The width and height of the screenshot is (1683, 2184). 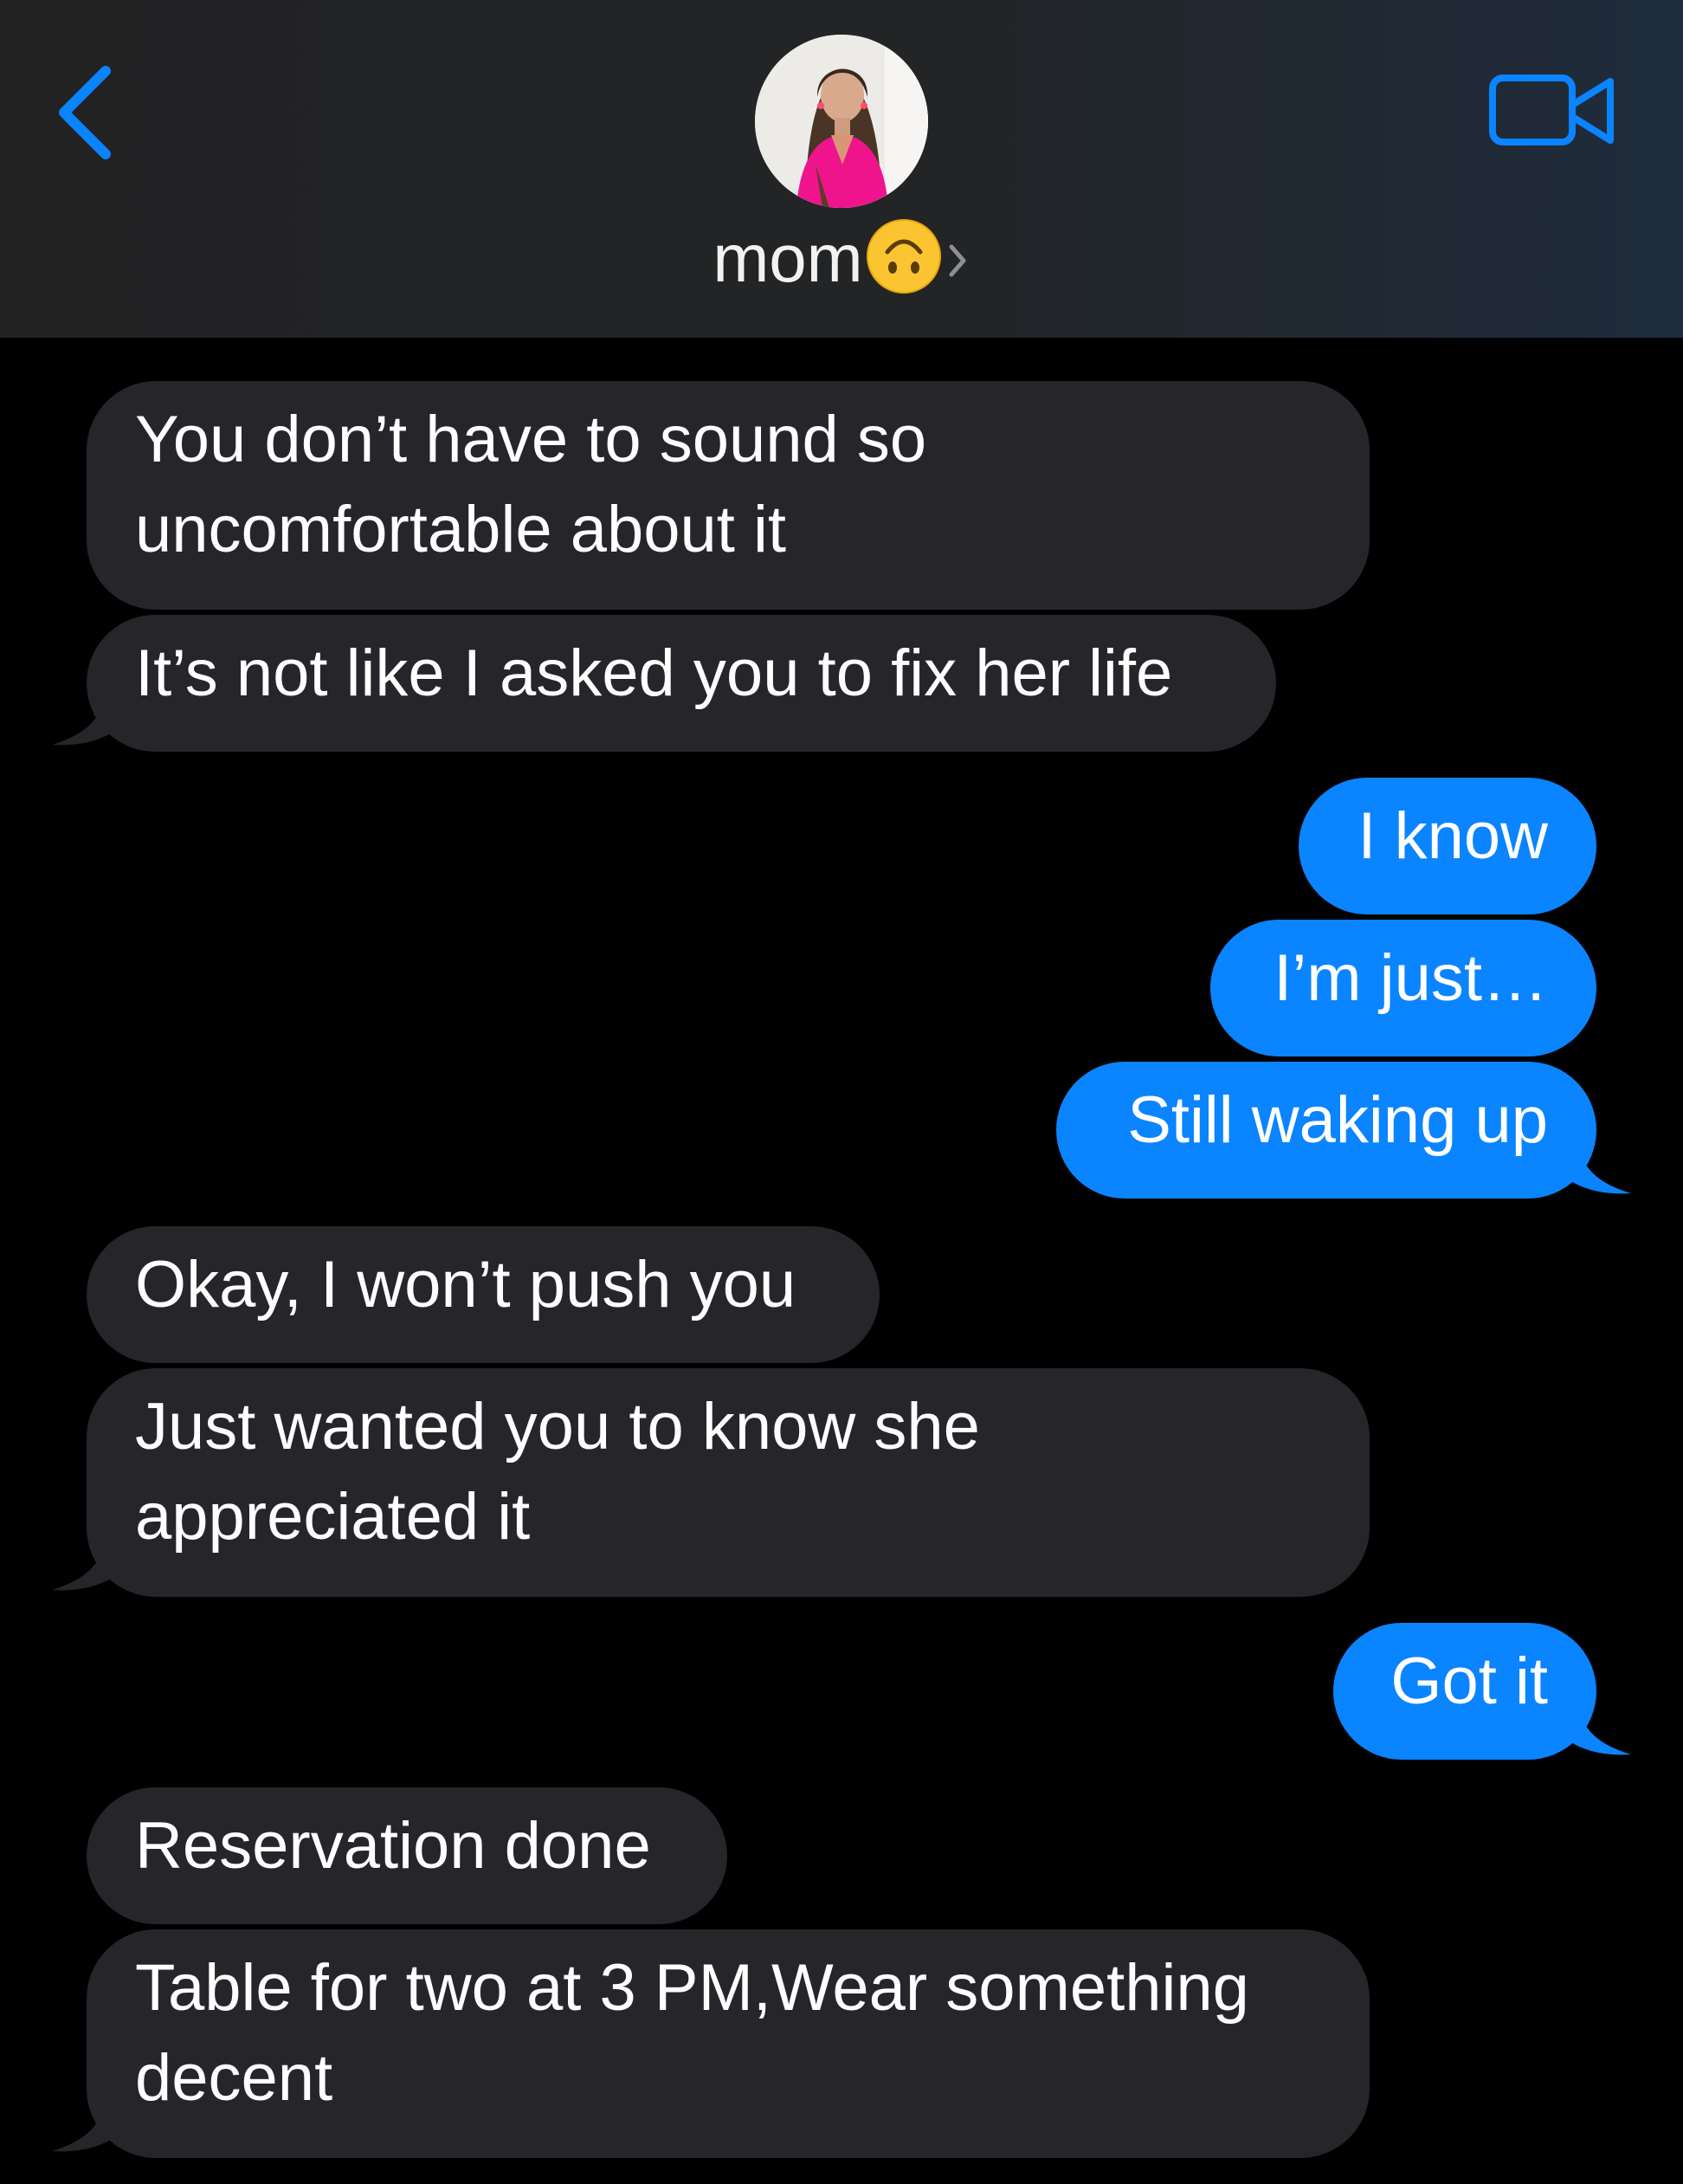 I want to click on message-text-line: Reservation done, so click(x=393, y=1846).